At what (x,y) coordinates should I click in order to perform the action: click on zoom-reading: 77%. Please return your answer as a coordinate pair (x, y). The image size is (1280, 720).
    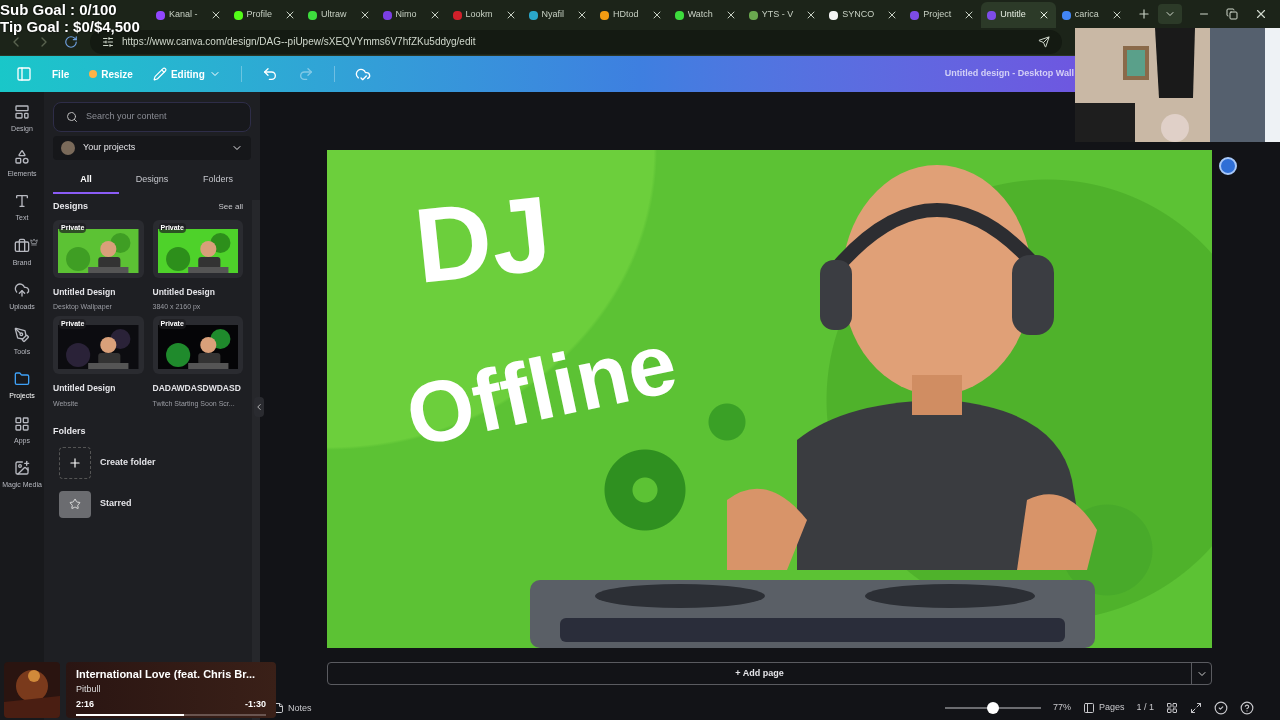
    Looking at the image, I should click on (1061, 708).